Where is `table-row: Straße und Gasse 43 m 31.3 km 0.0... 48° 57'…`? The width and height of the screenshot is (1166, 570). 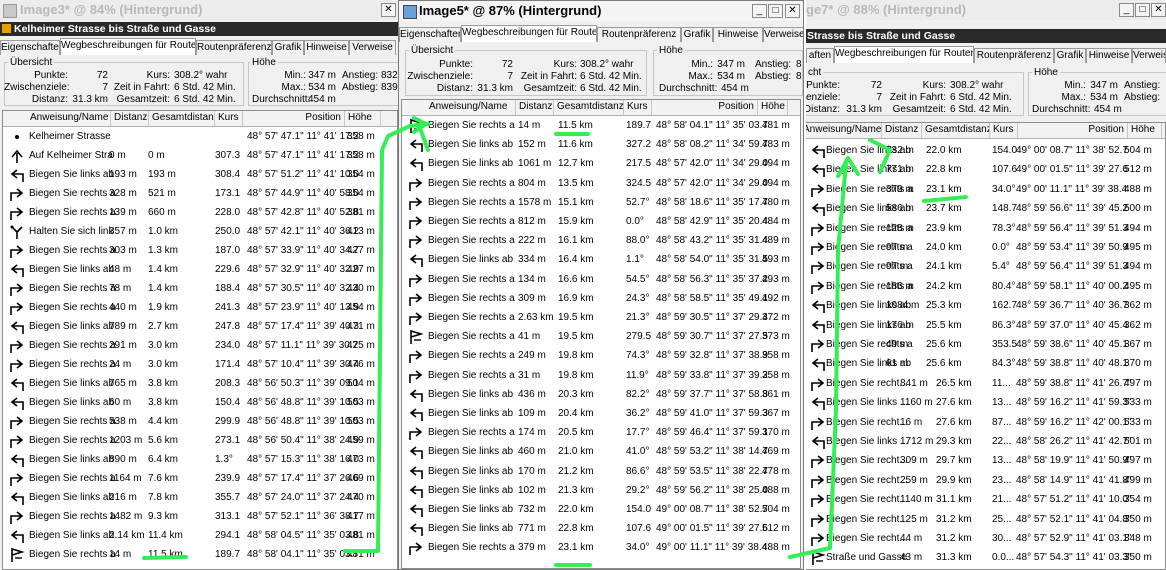
table-row: Straße und Gasse 43 m 31.3 km 0.0... 48° 57'… is located at coordinates (985, 557).